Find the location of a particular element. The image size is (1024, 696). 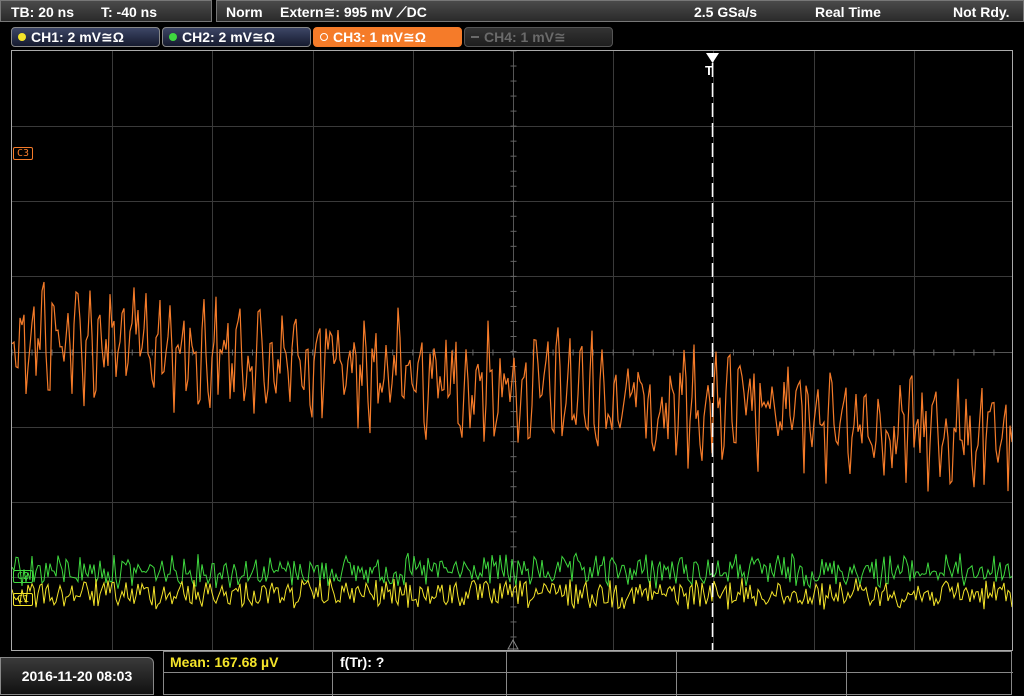

tab-ch2: CH2: 2 mV≅Ω is located at coordinates (236, 37).